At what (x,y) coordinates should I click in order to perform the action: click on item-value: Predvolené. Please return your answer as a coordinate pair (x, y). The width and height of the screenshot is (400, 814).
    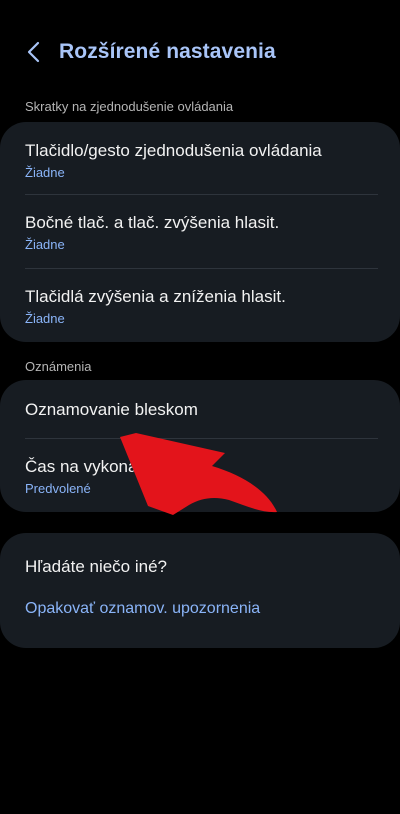
    Looking at the image, I should click on (58, 488).